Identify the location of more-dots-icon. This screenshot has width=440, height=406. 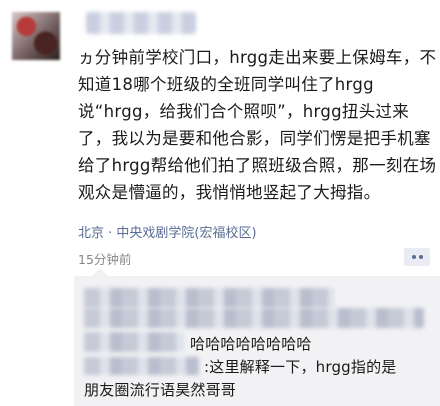
(417, 257).